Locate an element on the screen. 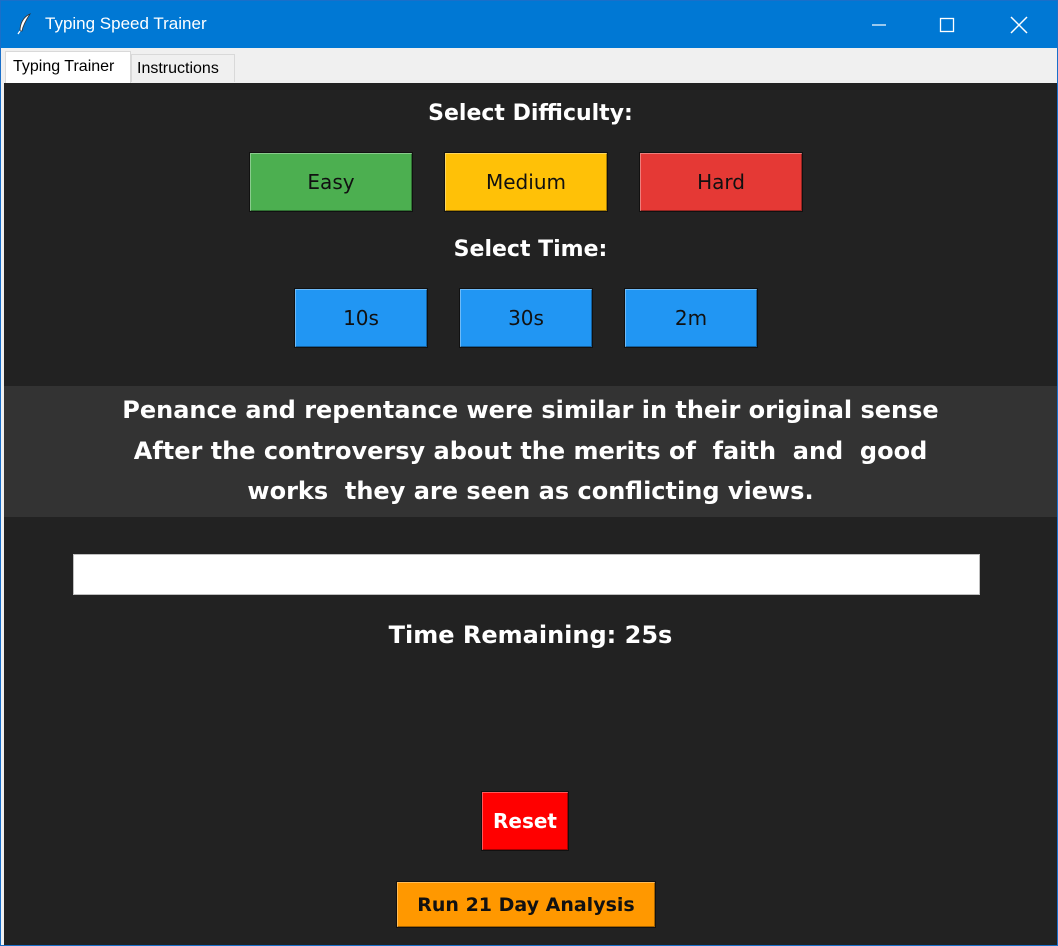  time-remaining-label: Time Remaining: 25s is located at coordinates (530, 635).